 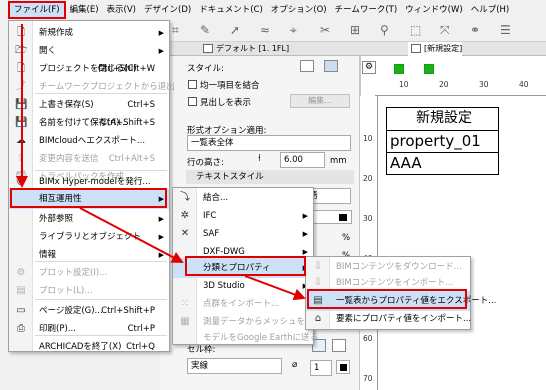 What do you see at coordinates (21, 290) in the screenshot?
I see `plot-icon: ▤` at bounding box center [21, 290].